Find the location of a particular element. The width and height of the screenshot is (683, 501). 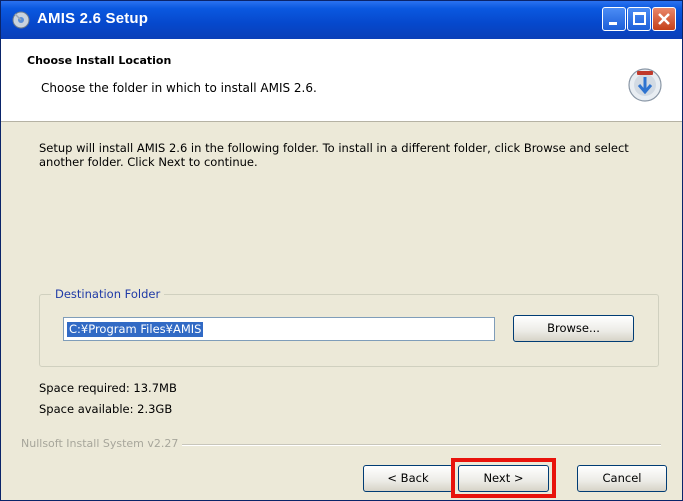

disc-logo-icon is located at coordinates (645, 85).